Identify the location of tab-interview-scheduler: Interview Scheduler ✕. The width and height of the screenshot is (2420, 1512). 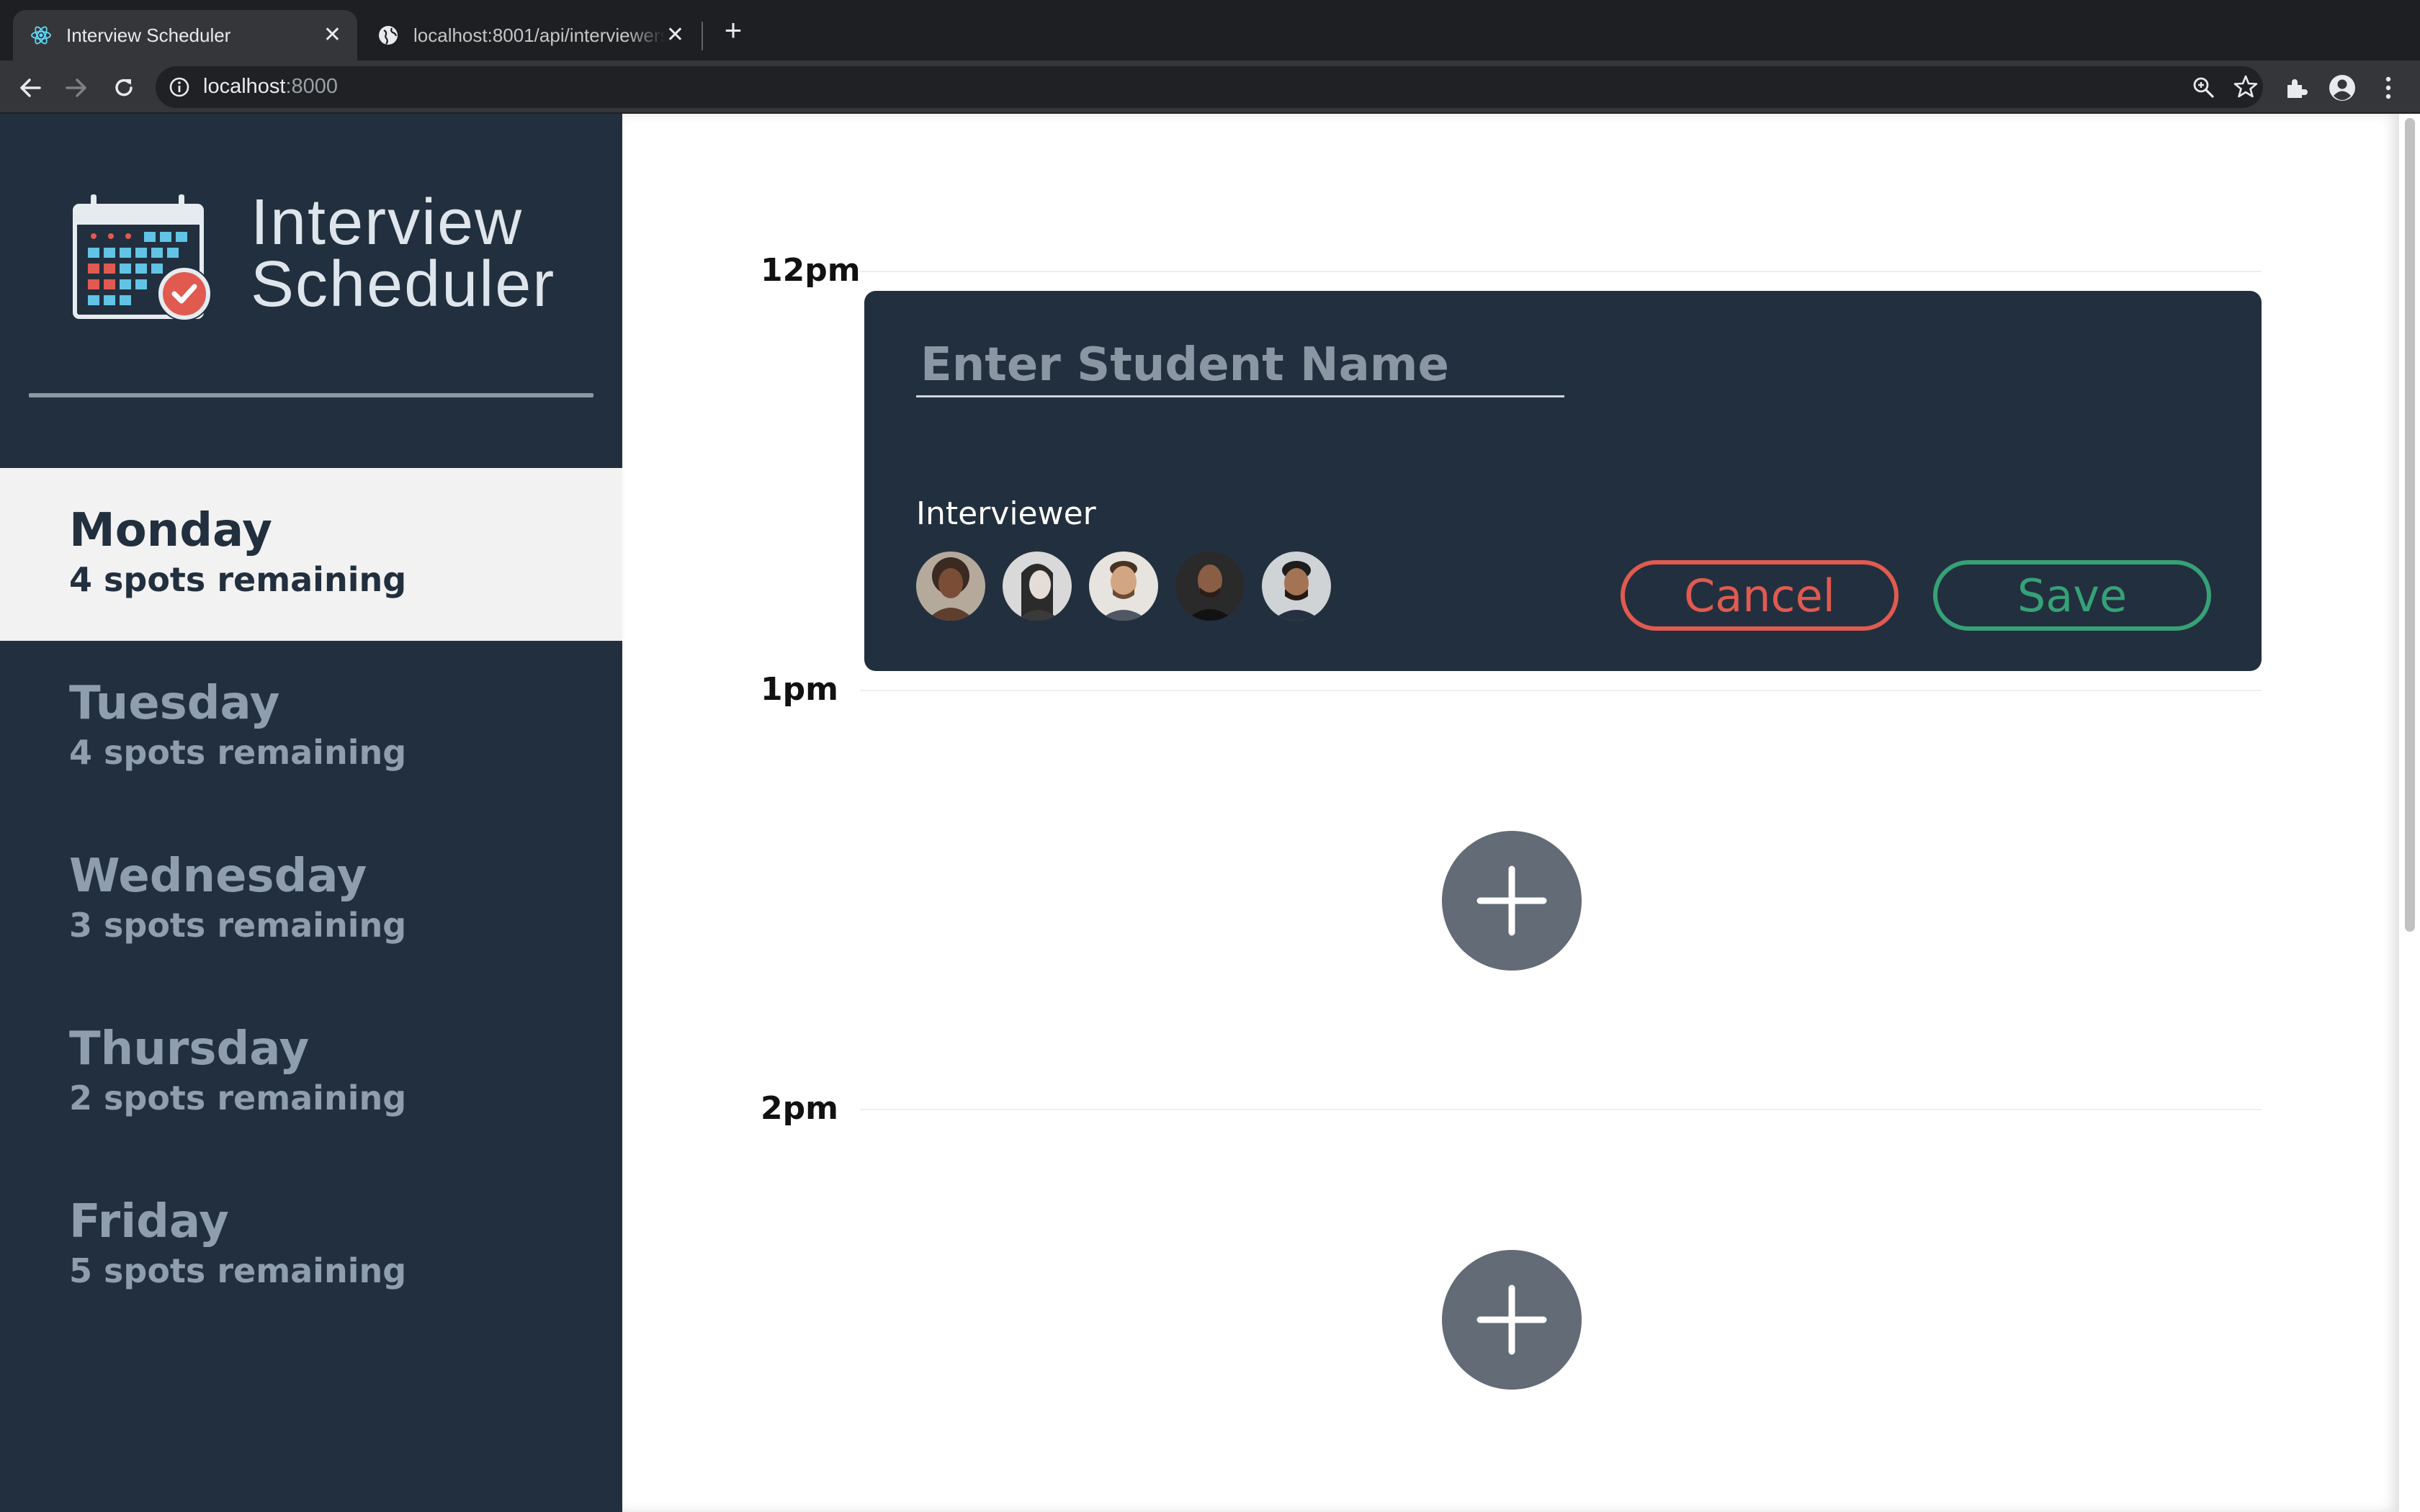
(185, 35).